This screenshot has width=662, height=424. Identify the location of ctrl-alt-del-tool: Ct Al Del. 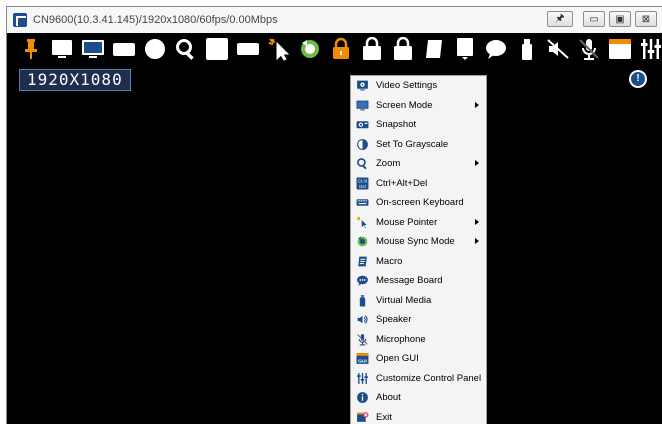
(217, 49).